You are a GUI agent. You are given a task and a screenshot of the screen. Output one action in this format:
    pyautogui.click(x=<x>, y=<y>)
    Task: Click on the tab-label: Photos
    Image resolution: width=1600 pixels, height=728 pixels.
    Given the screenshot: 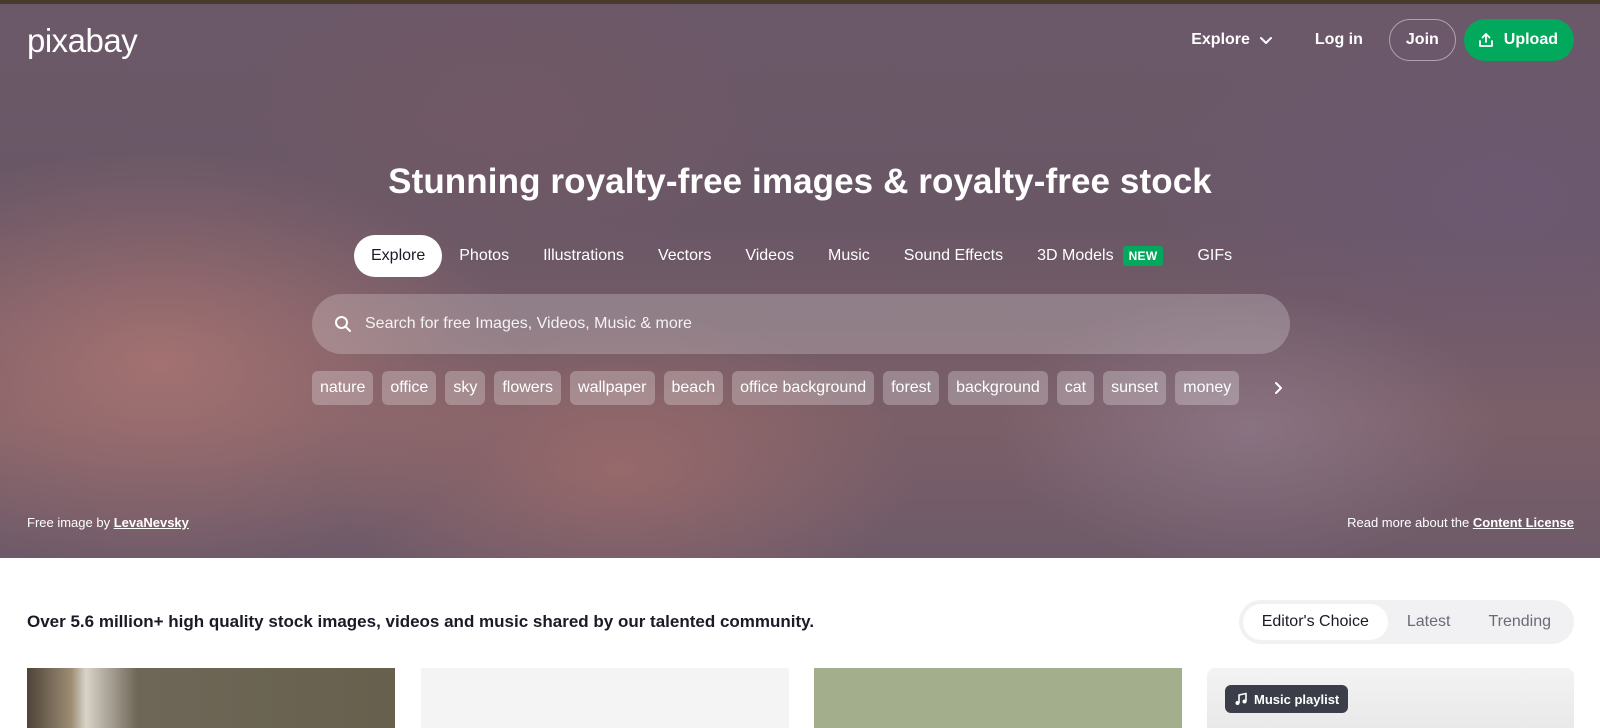 What is the action you would take?
    pyautogui.click(x=484, y=255)
    